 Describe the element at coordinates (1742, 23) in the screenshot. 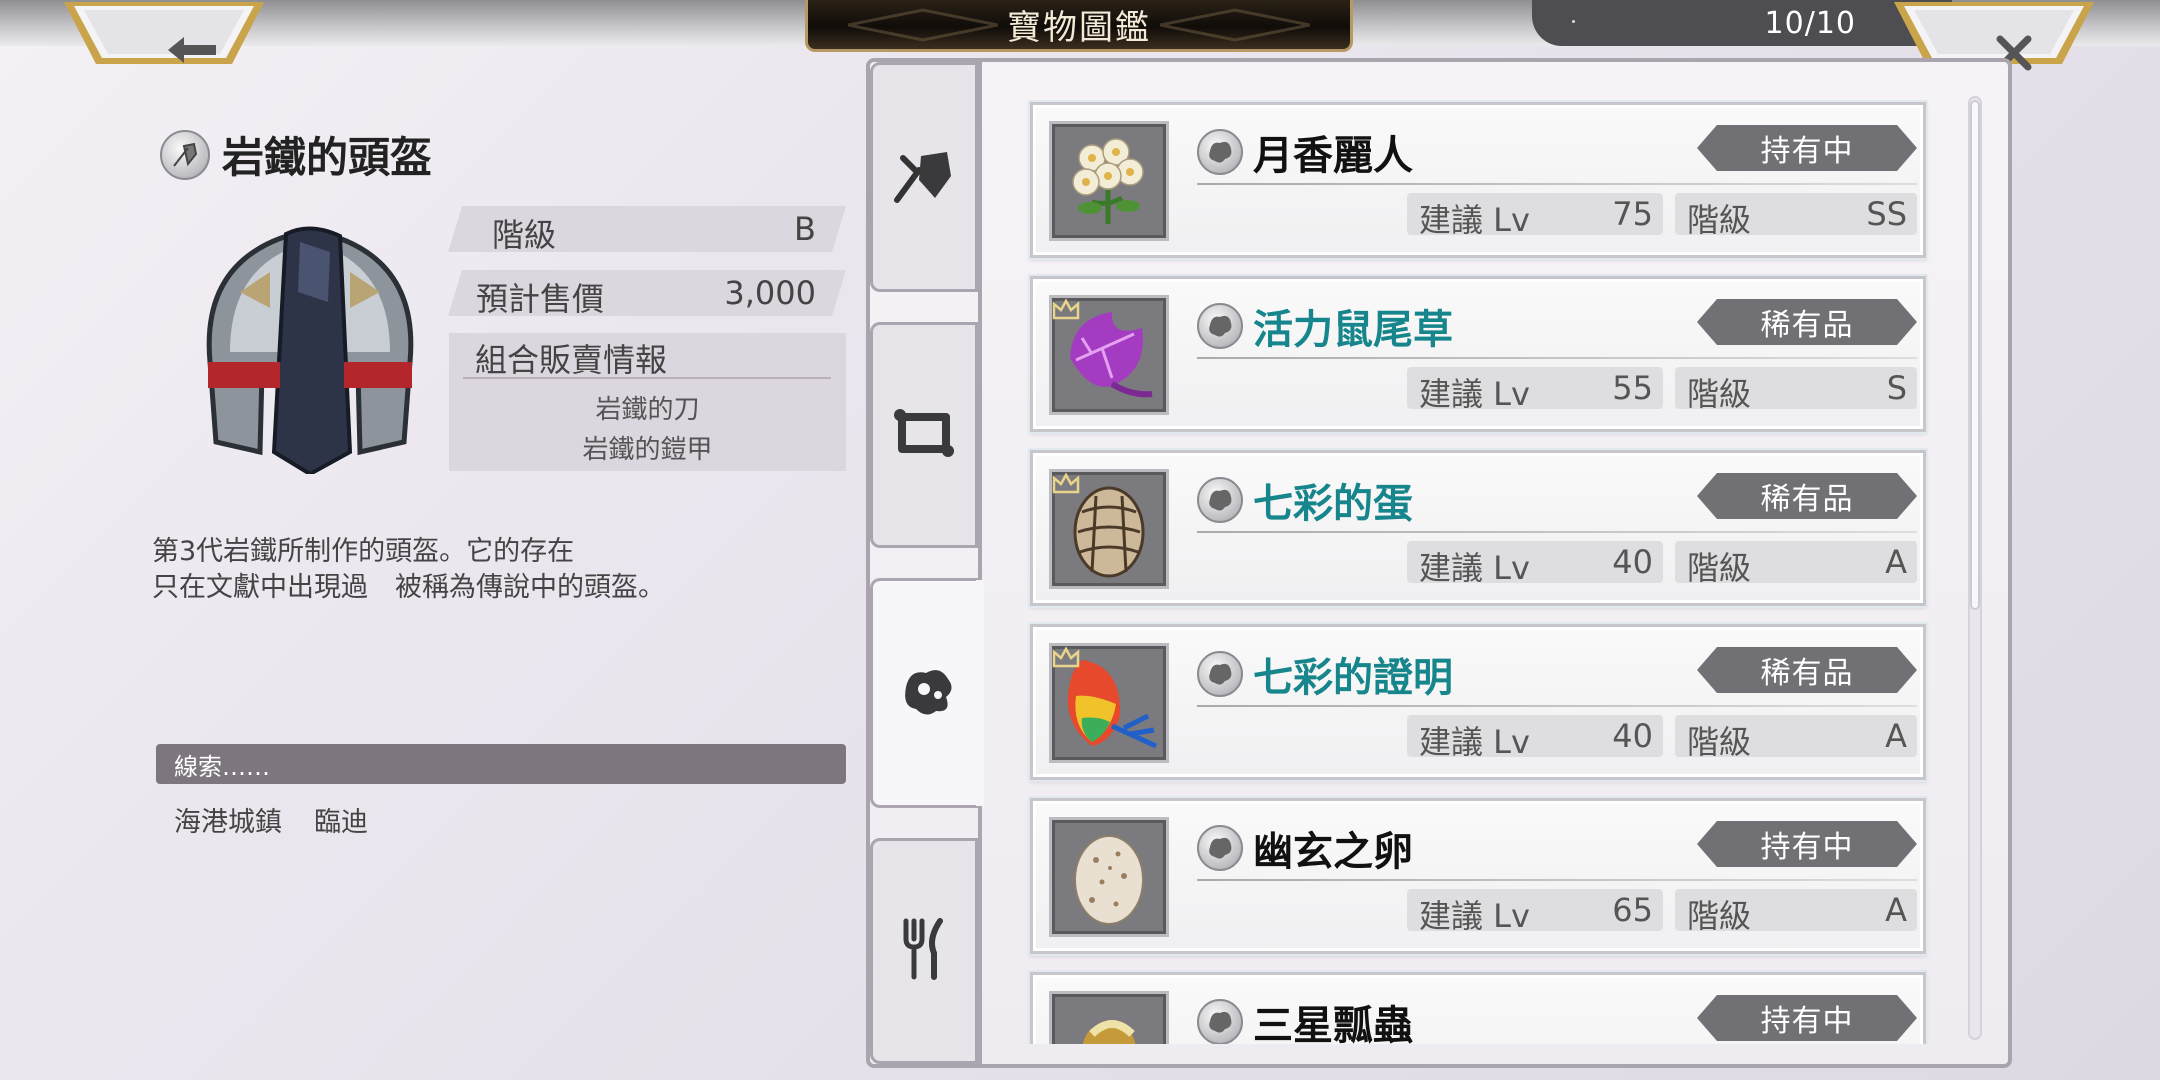

I see `collection-counter: 10/10` at that location.